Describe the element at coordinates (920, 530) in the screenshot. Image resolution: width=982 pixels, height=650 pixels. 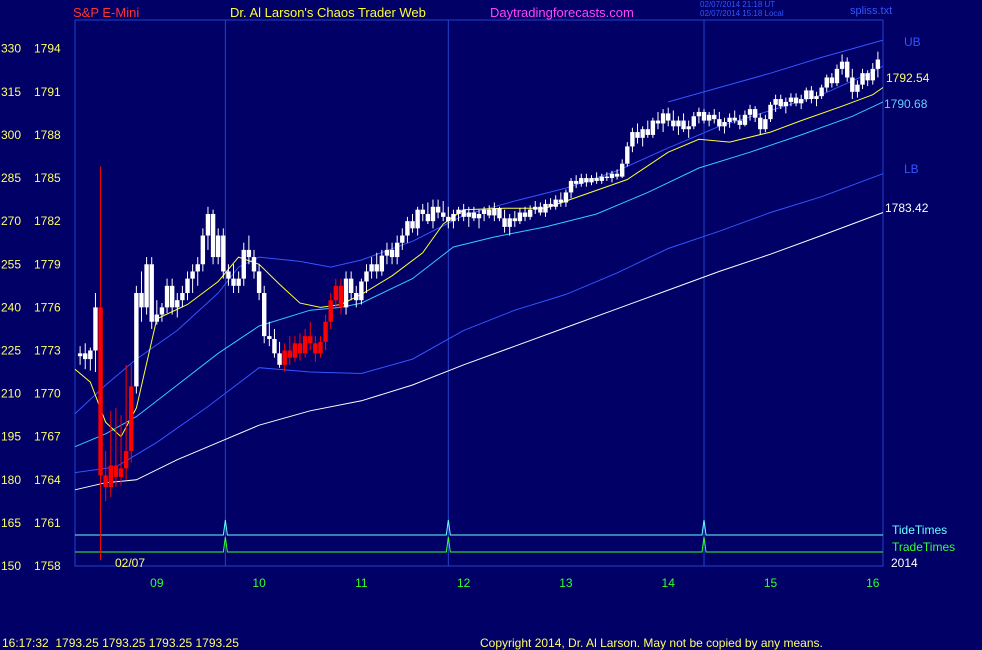
I see `tide-times-label: TideTimes` at that location.